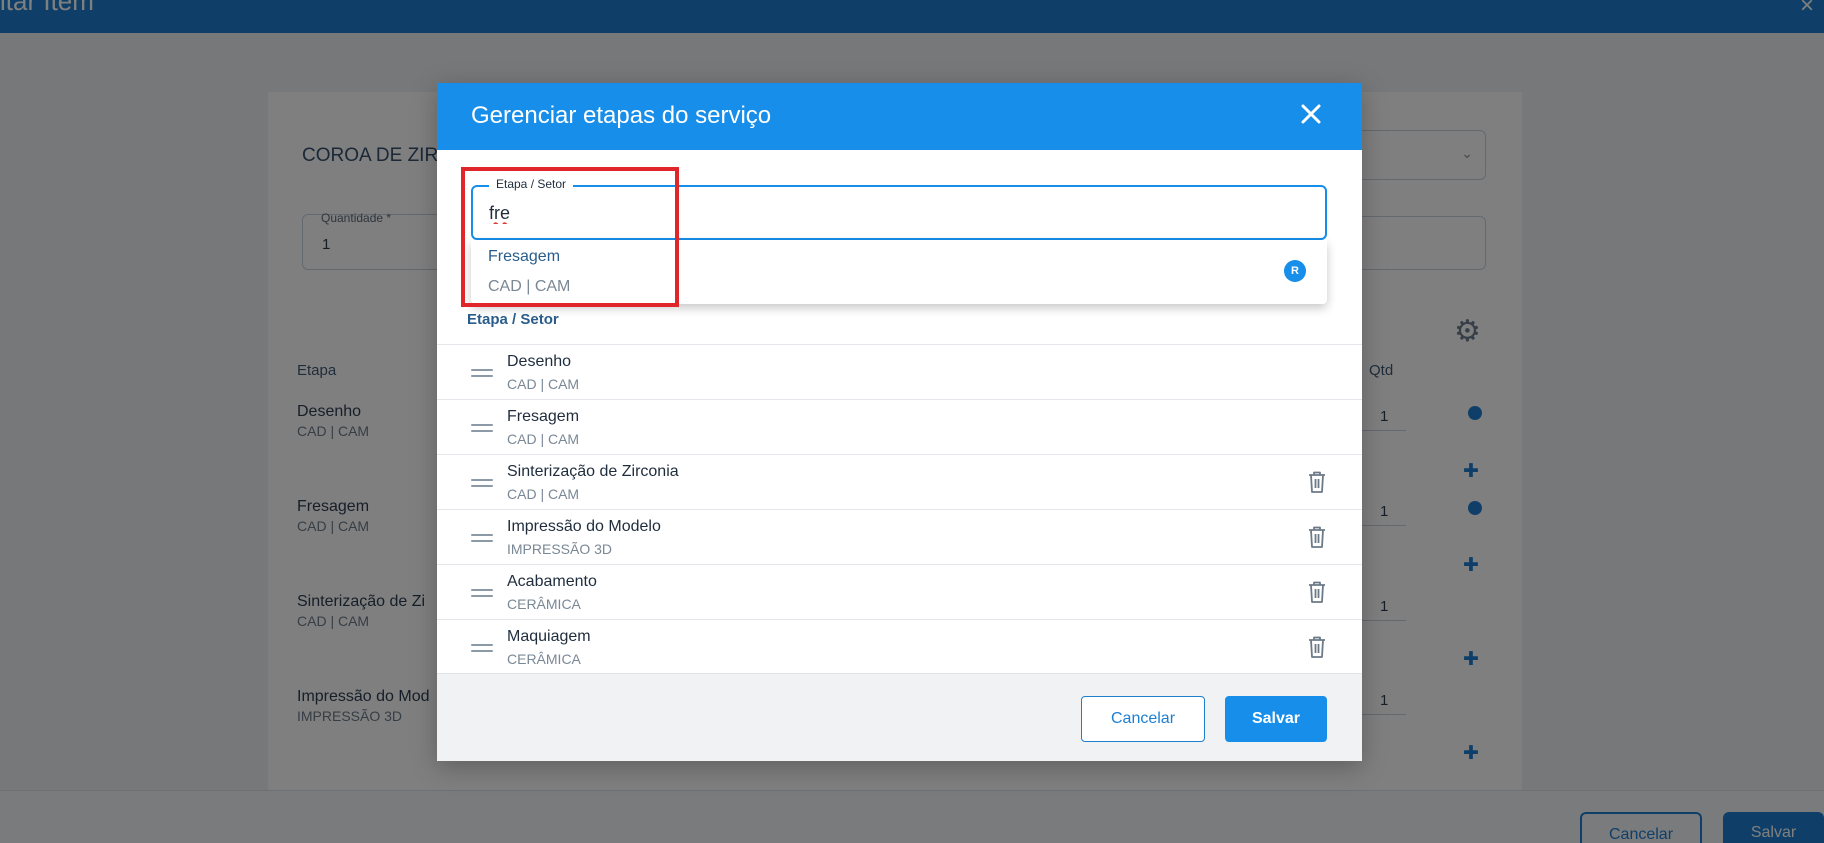  What do you see at coordinates (899, 481) in the screenshot?
I see `step-row: Sinterização de Zirconia CAD | CAM` at bounding box center [899, 481].